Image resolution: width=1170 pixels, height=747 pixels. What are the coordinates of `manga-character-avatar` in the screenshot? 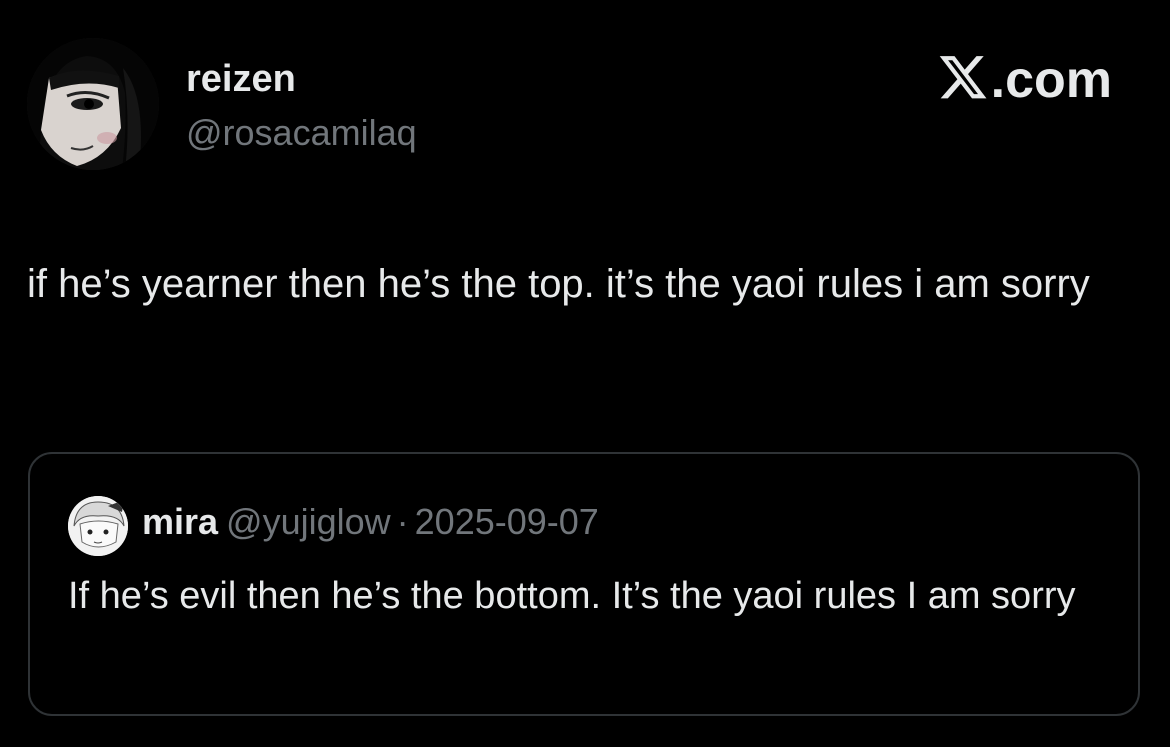 It's located at (98, 526).